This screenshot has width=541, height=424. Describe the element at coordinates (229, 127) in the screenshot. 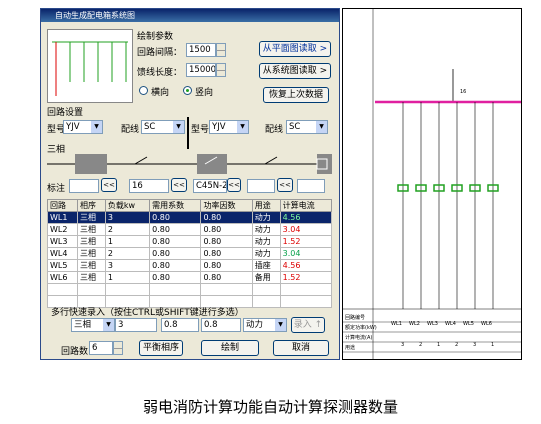

I see `model-select-2: YJV ▼` at that location.